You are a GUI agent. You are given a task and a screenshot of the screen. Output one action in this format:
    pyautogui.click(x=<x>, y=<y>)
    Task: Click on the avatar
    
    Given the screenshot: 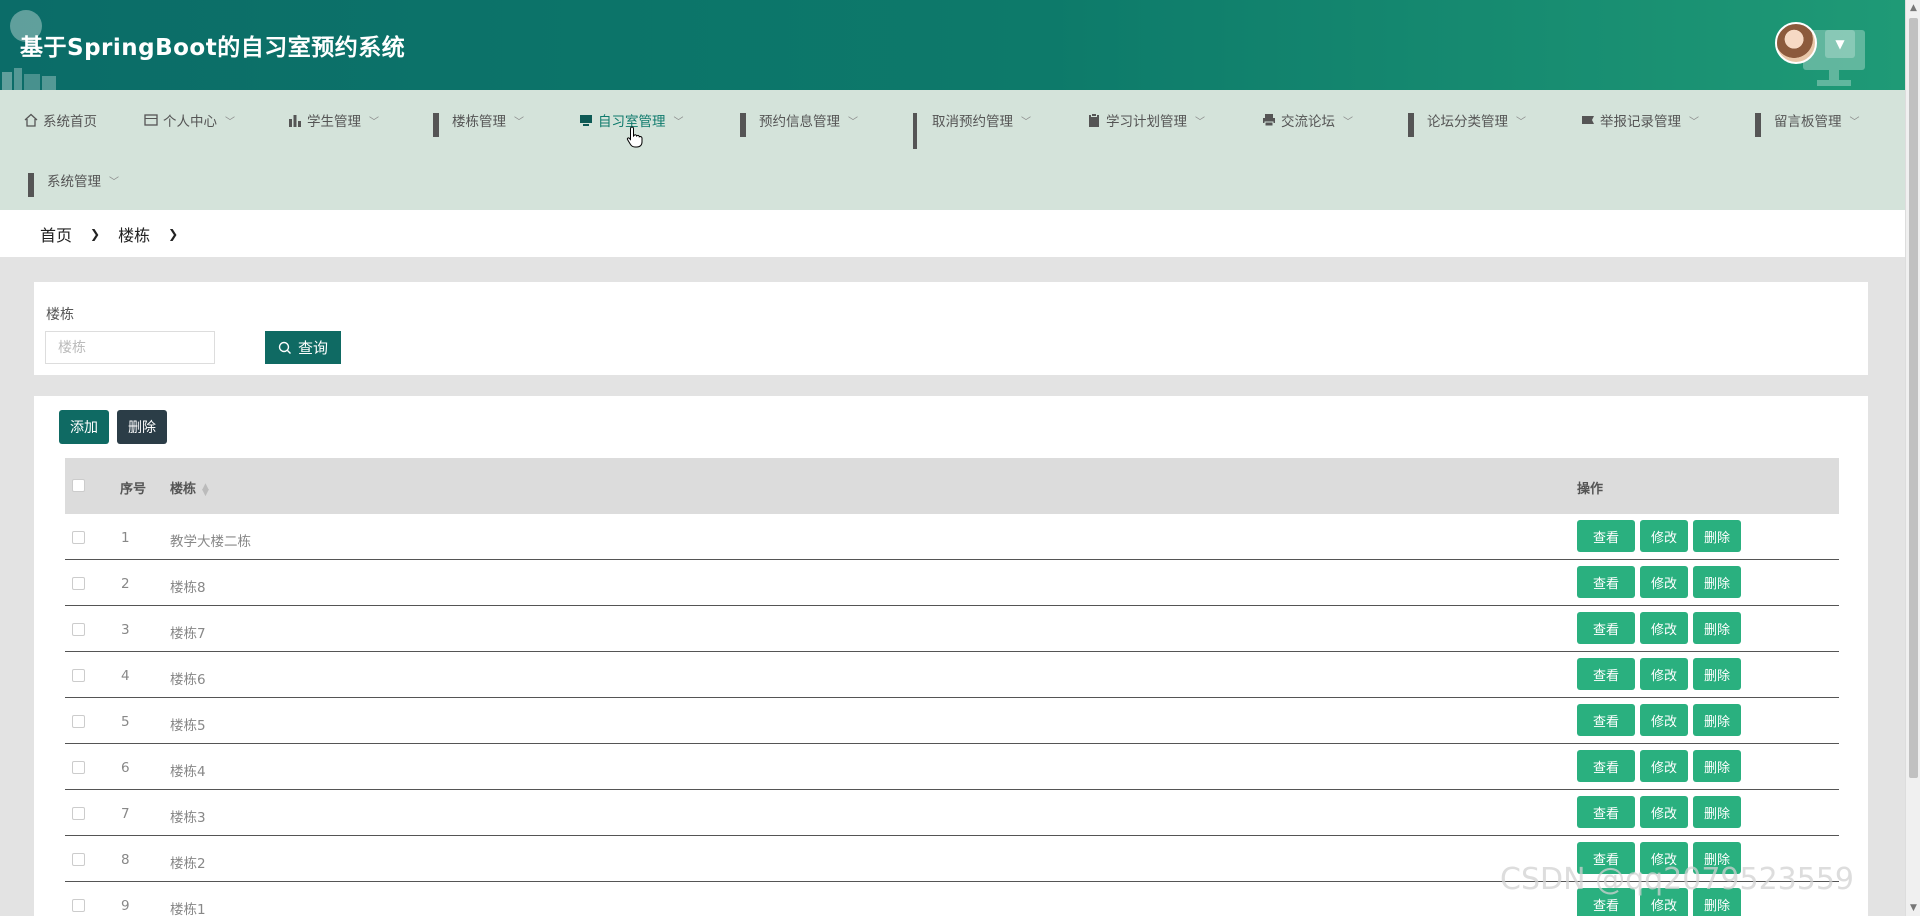 What is the action you would take?
    pyautogui.click(x=1796, y=43)
    